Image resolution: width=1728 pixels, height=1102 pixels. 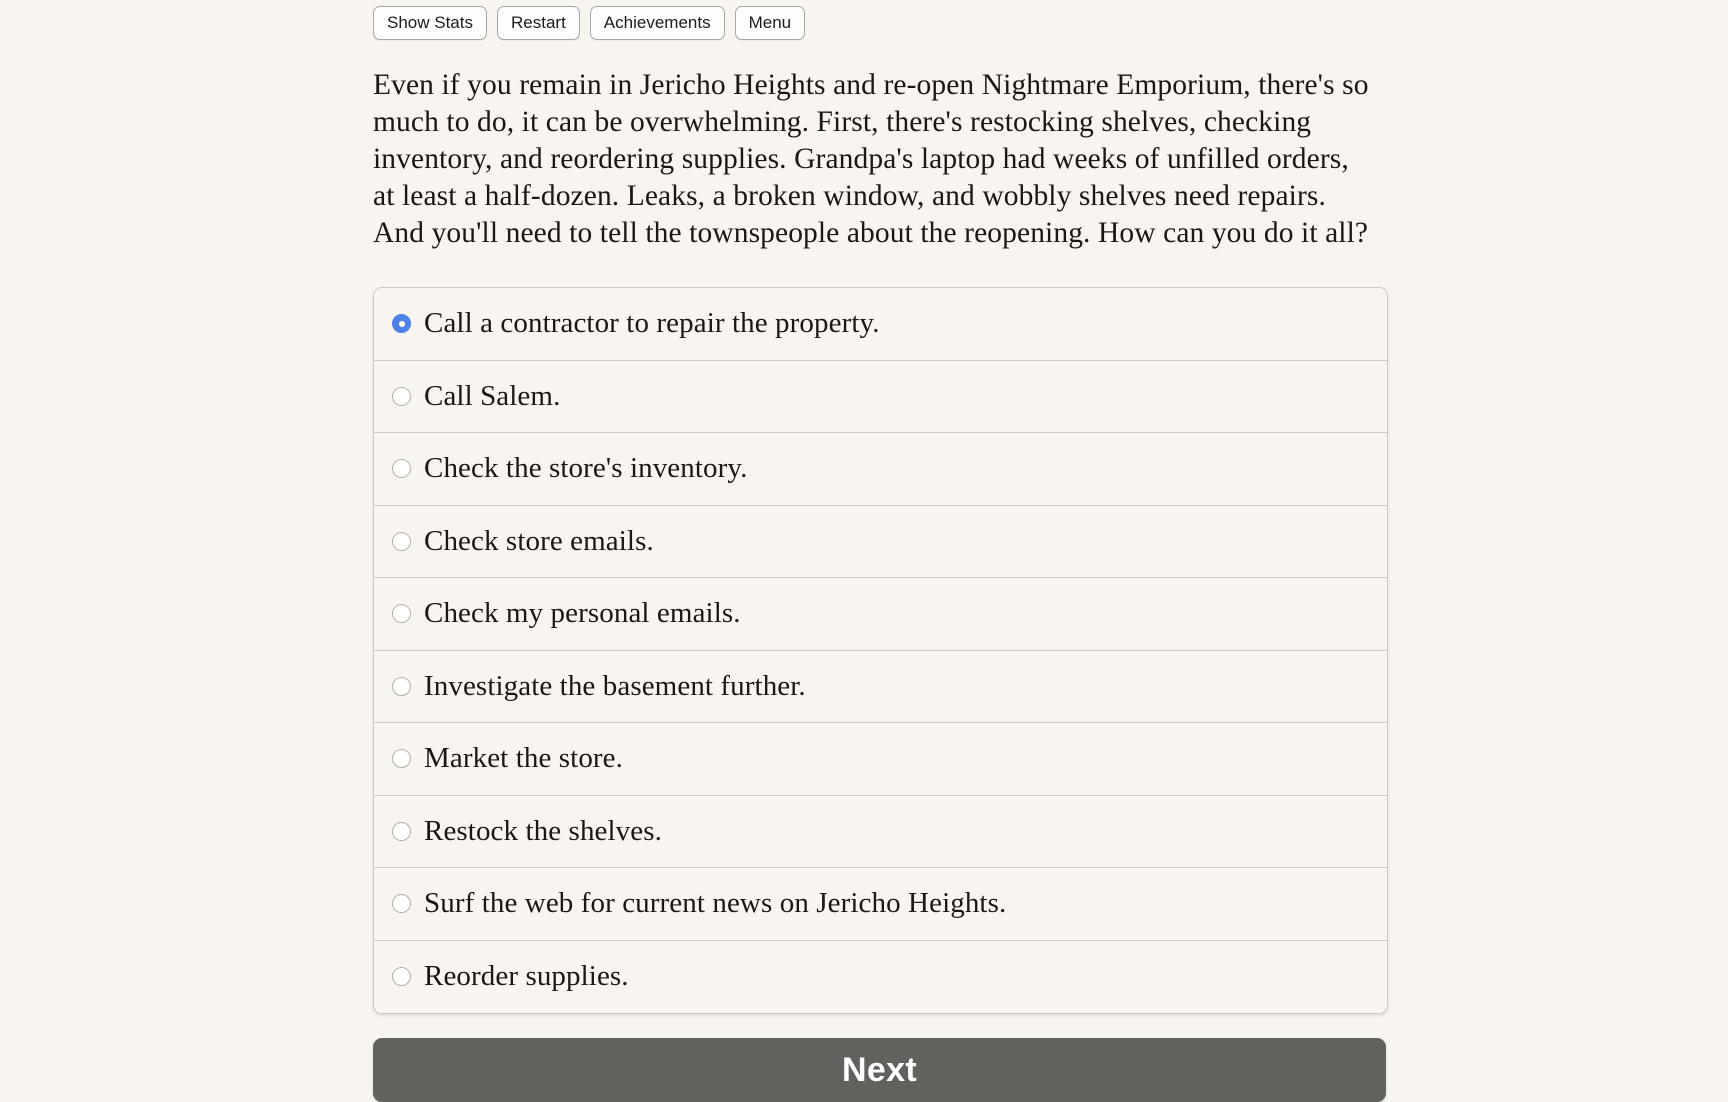 I want to click on show-stats-button: Show Stats, so click(x=430, y=23).